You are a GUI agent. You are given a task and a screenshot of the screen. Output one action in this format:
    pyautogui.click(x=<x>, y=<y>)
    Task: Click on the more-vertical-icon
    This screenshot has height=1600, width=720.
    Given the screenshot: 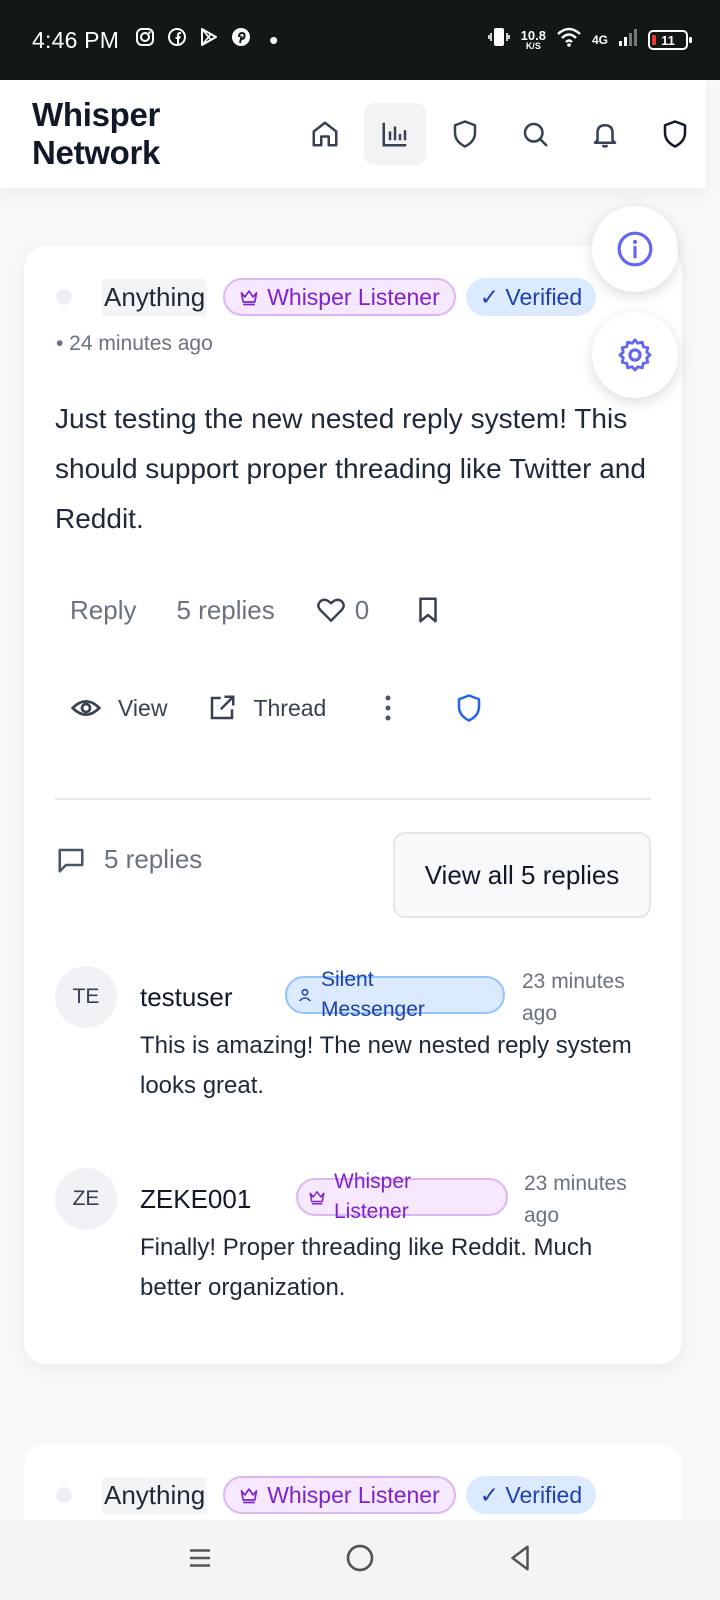 What is the action you would take?
    pyautogui.click(x=388, y=708)
    